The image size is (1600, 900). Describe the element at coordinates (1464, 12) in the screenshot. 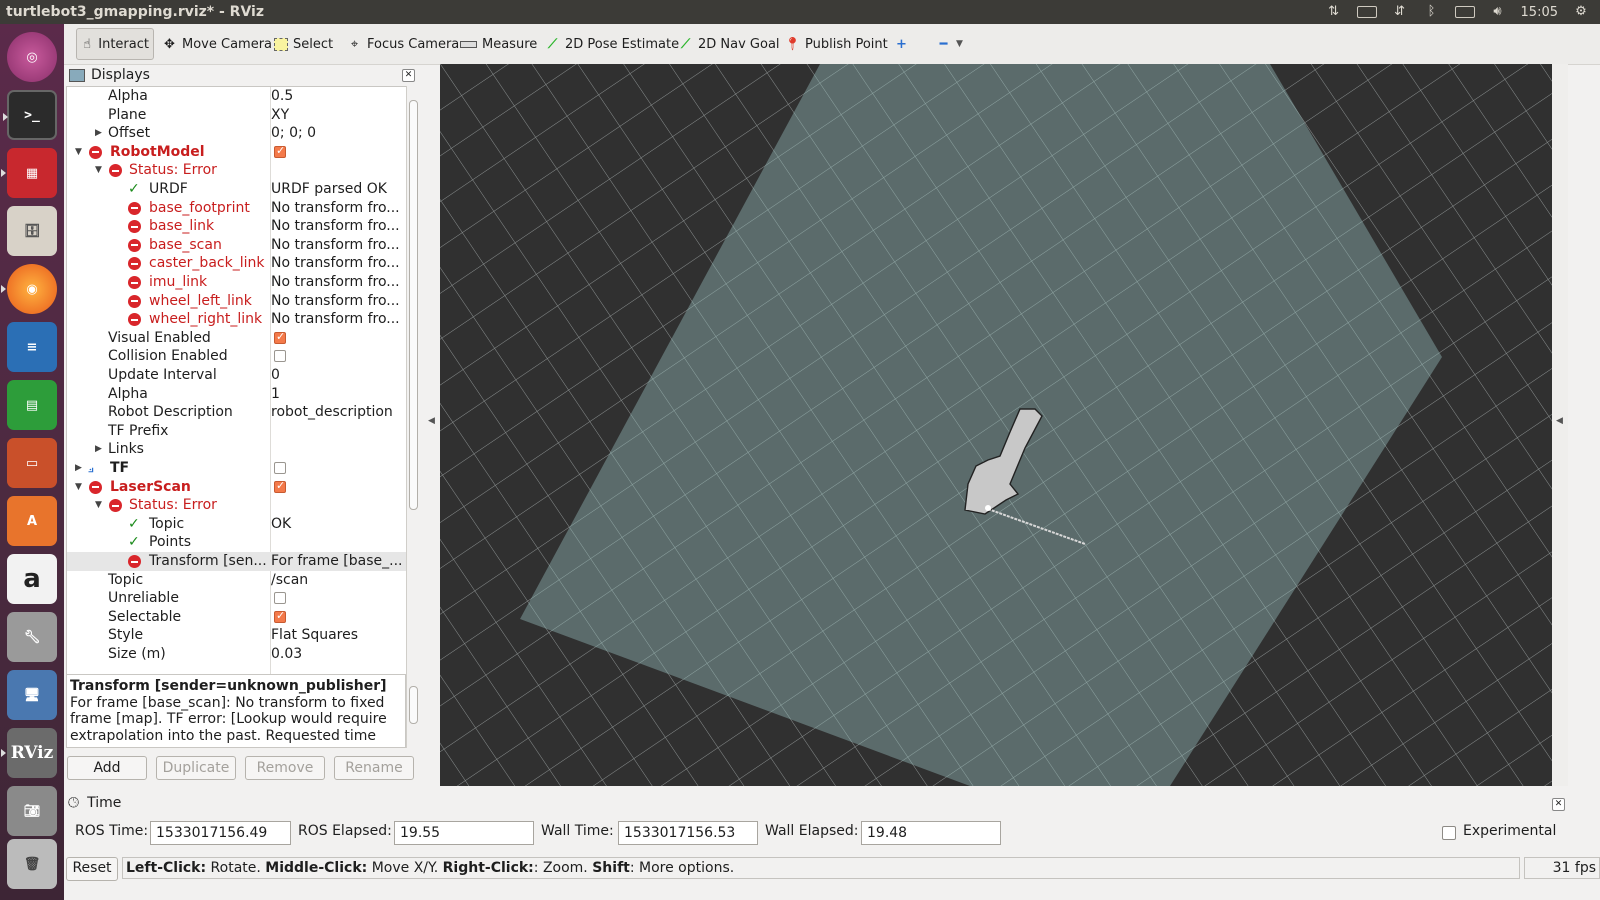

I see `battery-icon` at that location.